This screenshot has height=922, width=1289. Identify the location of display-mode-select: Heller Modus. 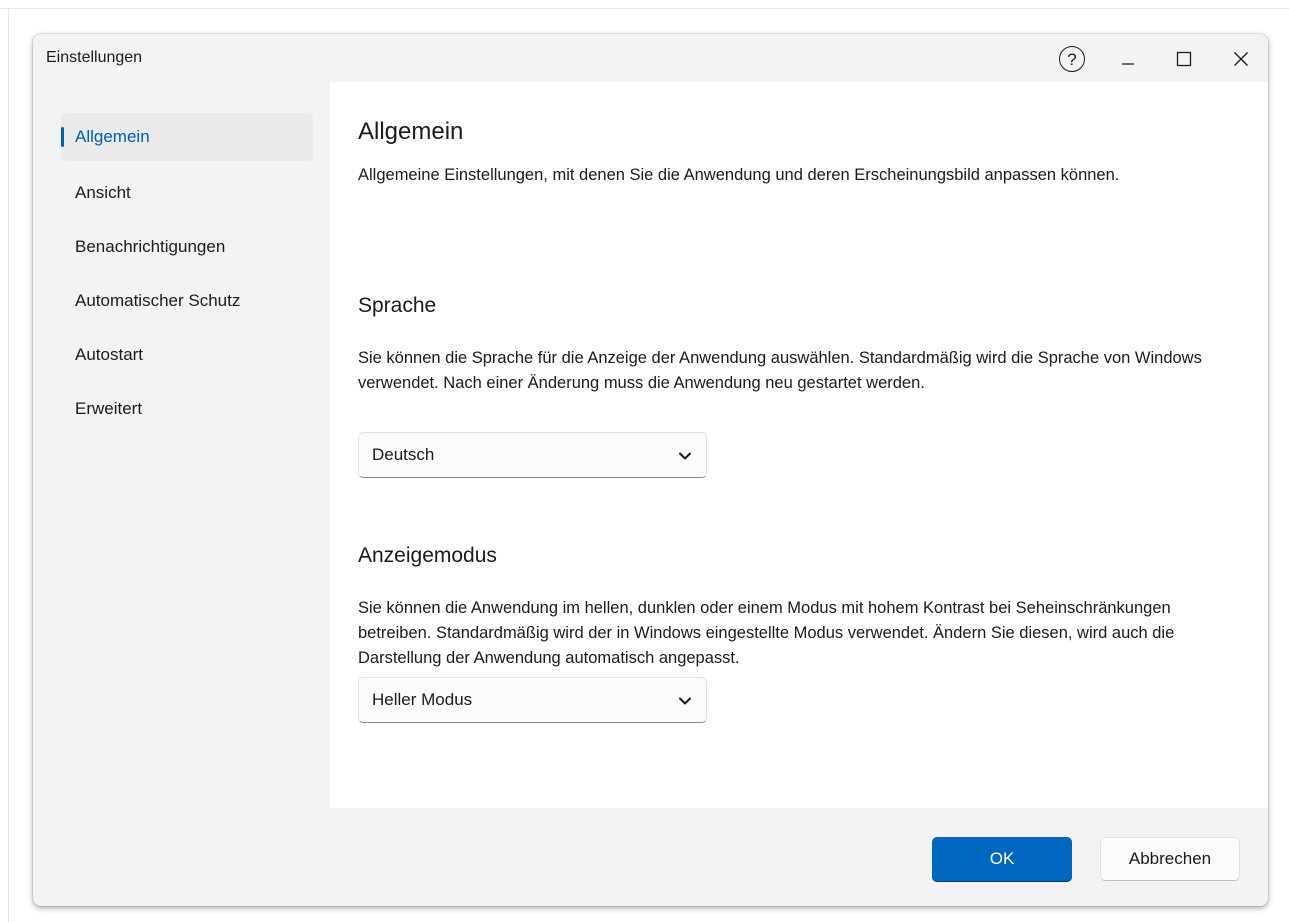
(532, 700).